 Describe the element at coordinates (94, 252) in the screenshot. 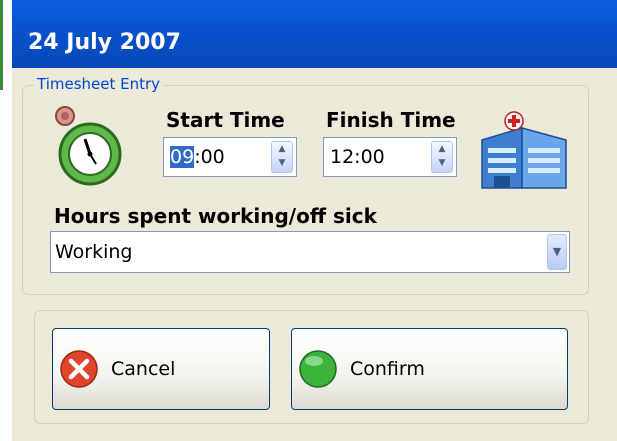

I see `hours-type-value: Working` at that location.